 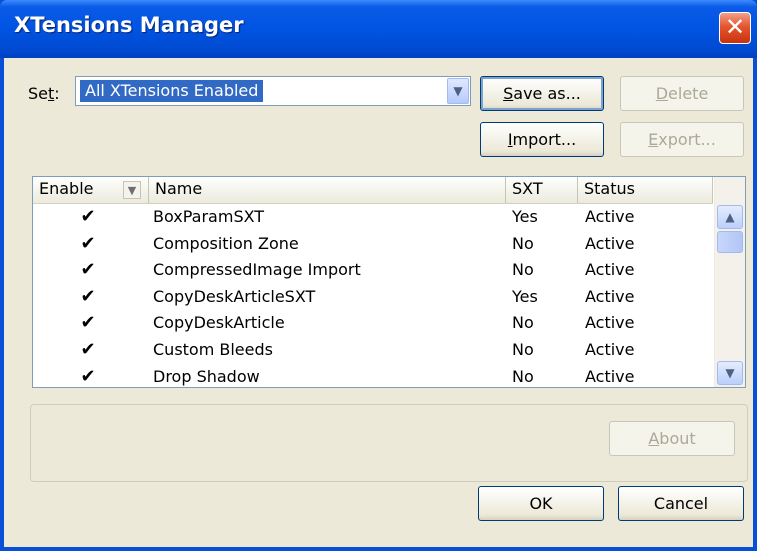 What do you see at coordinates (206, 376) in the screenshot?
I see `row-name: Drop Shadow` at bounding box center [206, 376].